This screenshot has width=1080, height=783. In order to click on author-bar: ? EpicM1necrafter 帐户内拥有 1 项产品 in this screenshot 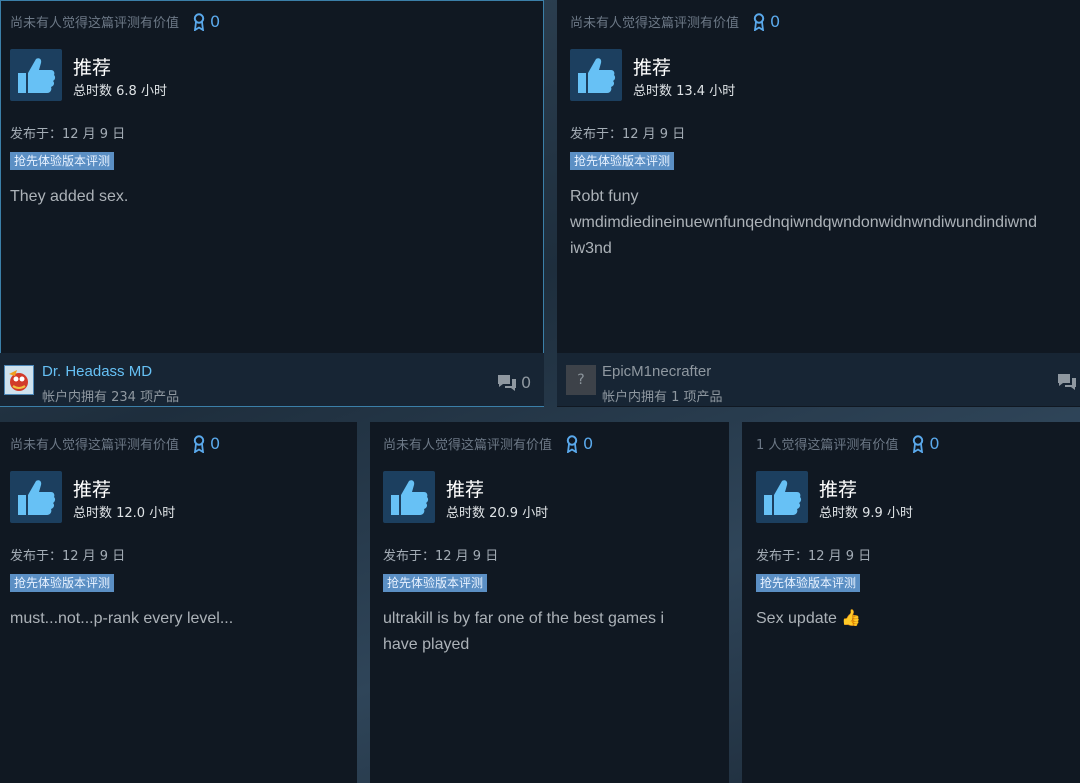, I will do `click(818, 379)`.